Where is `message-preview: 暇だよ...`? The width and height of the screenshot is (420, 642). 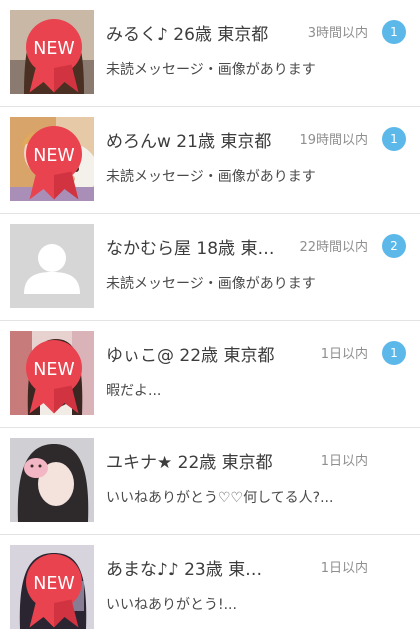
message-preview: 暇だよ... is located at coordinates (134, 391).